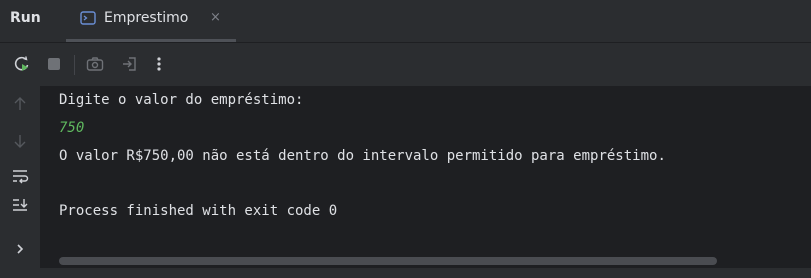  I want to click on exit-icon, so click(129, 64).